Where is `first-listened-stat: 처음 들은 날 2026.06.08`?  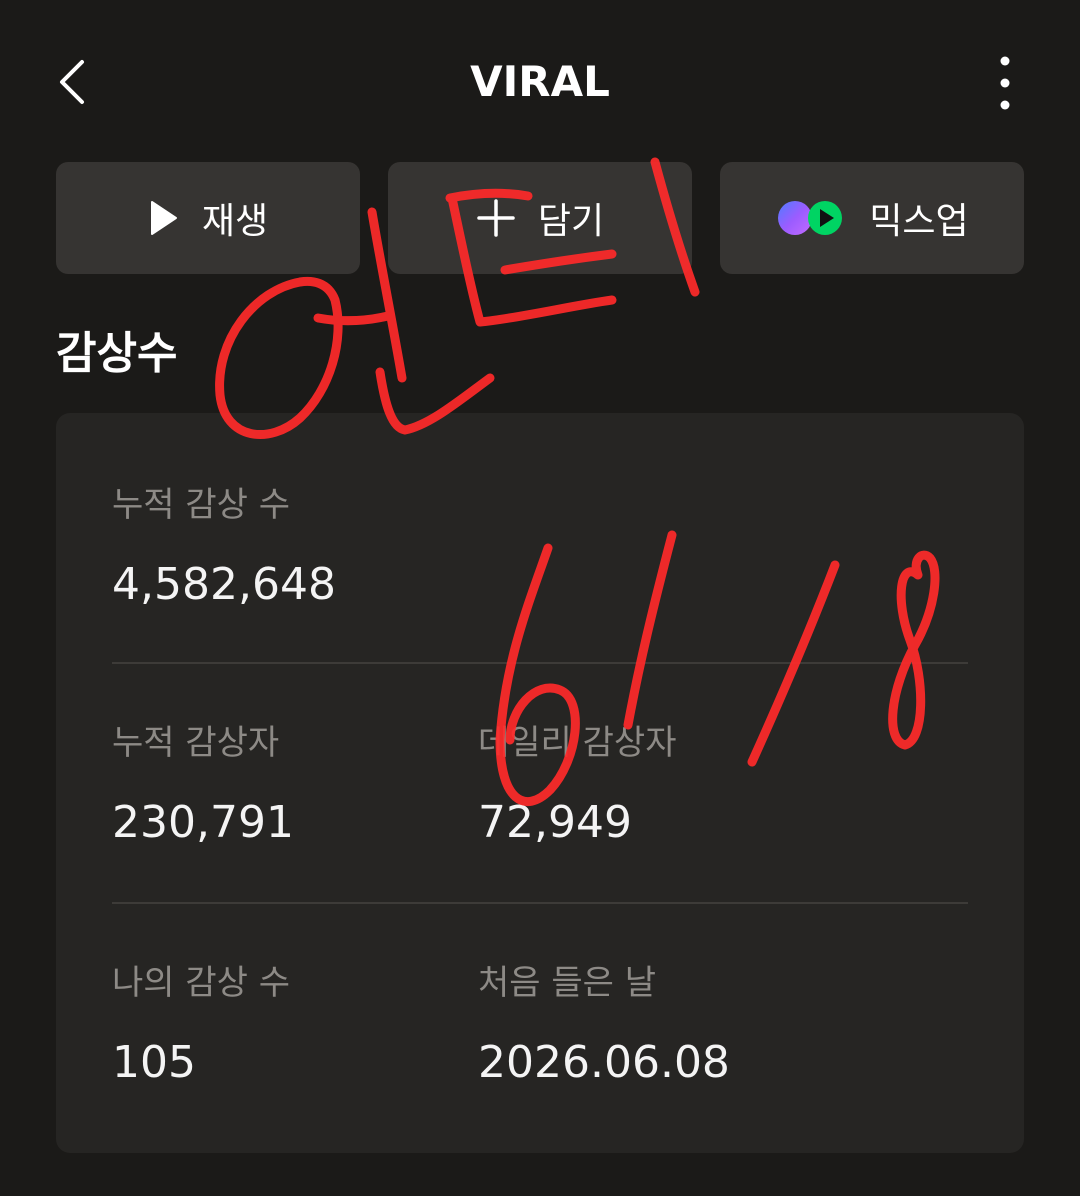
first-listened-stat: 처음 들은 날 2026.06.08 is located at coordinates (604, 1026).